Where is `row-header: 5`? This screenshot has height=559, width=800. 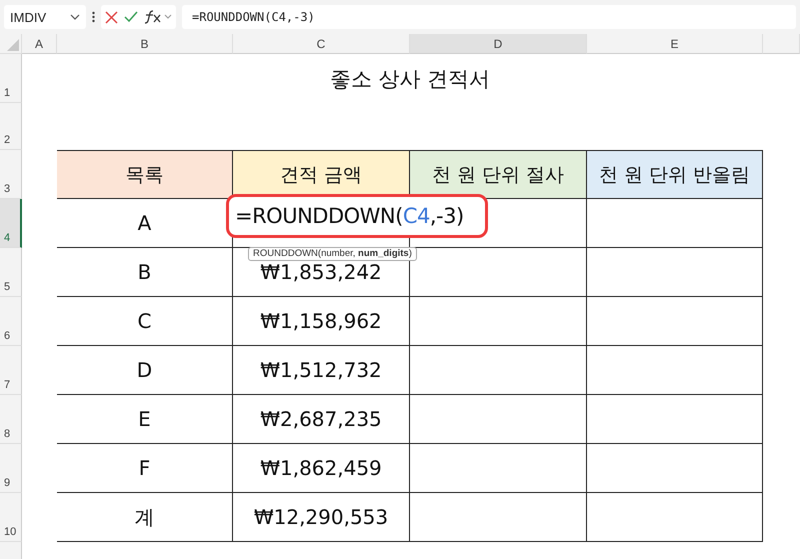 row-header: 5 is located at coordinates (11, 272).